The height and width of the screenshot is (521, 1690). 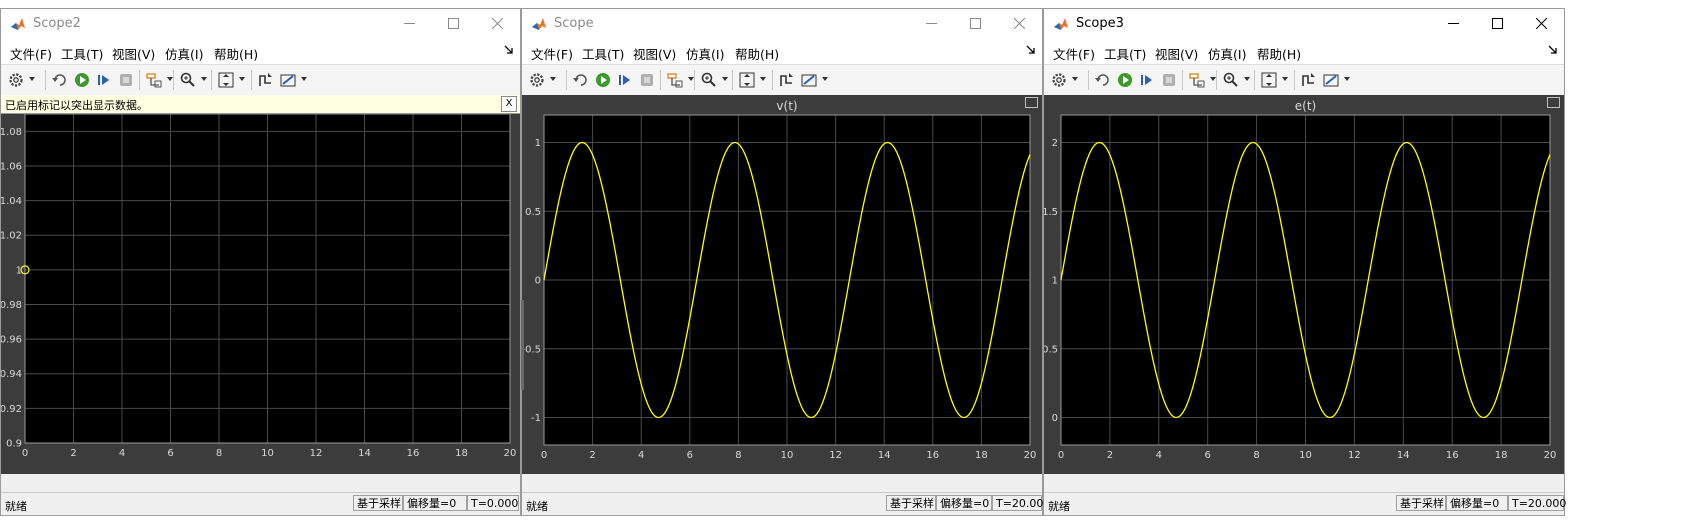 What do you see at coordinates (509, 104) in the screenshot?
I see `info-close-button: X` at bounding box center [509, 104].